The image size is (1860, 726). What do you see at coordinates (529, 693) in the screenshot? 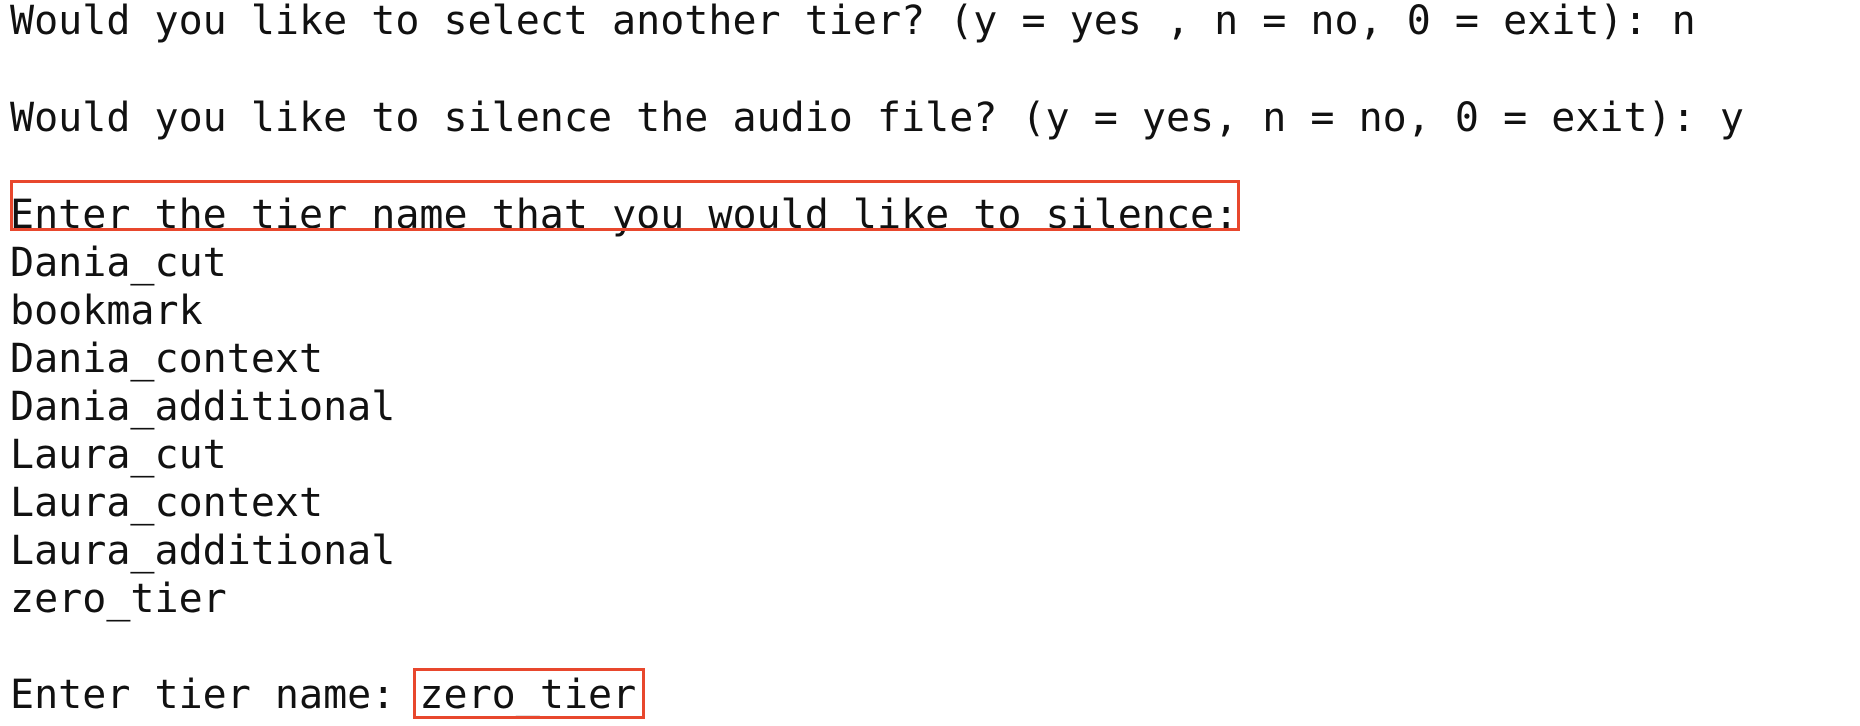
I see `highlight-box-input` at bounding box center [529, 693].